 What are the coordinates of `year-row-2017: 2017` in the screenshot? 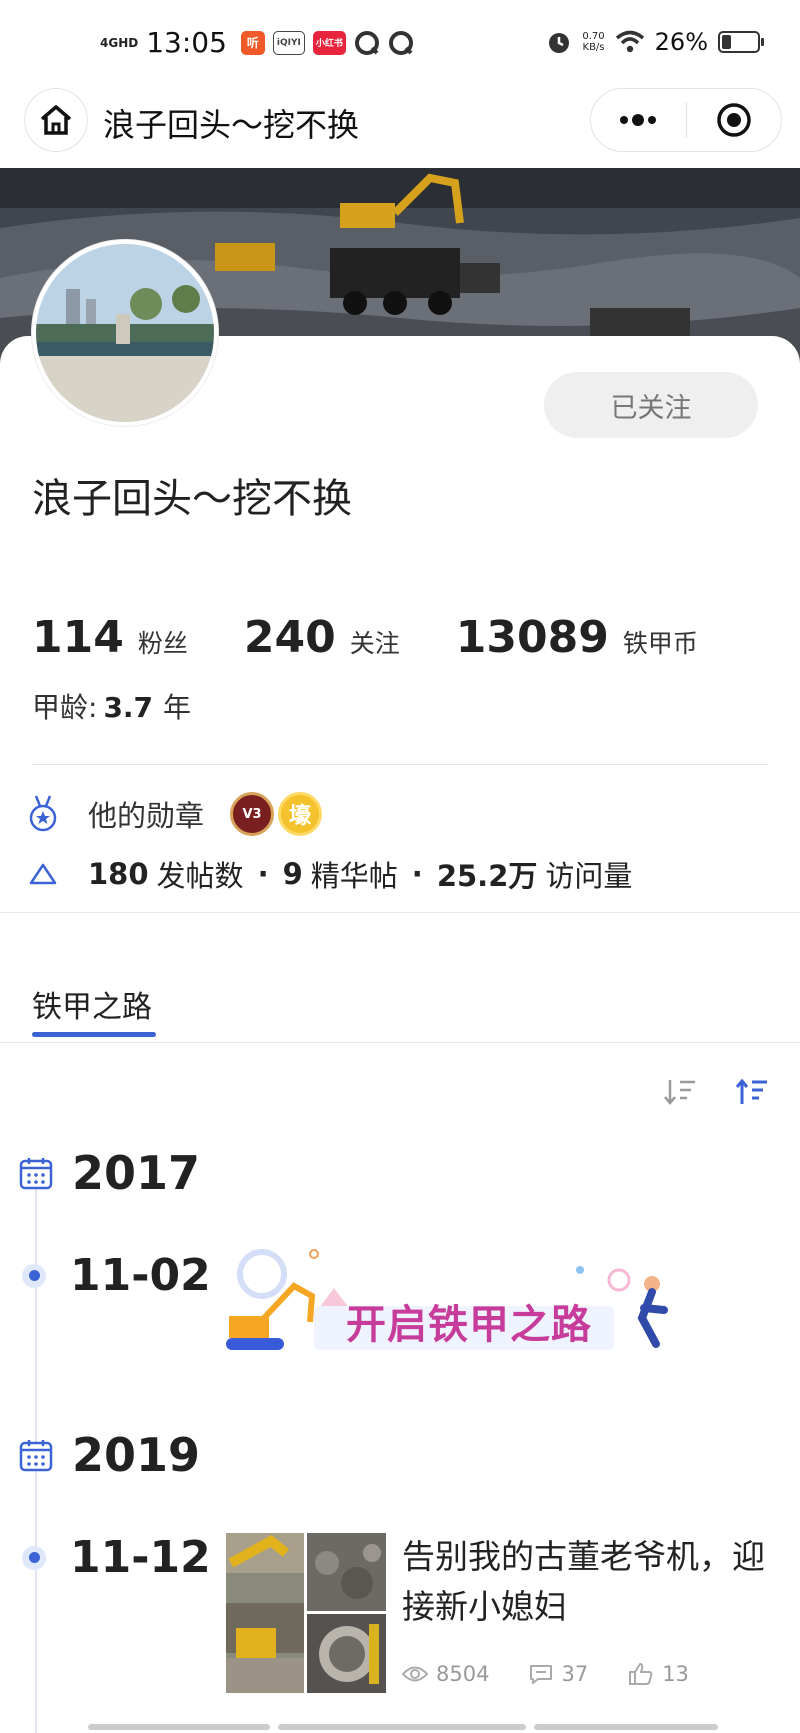 It's located at (109, 1173).